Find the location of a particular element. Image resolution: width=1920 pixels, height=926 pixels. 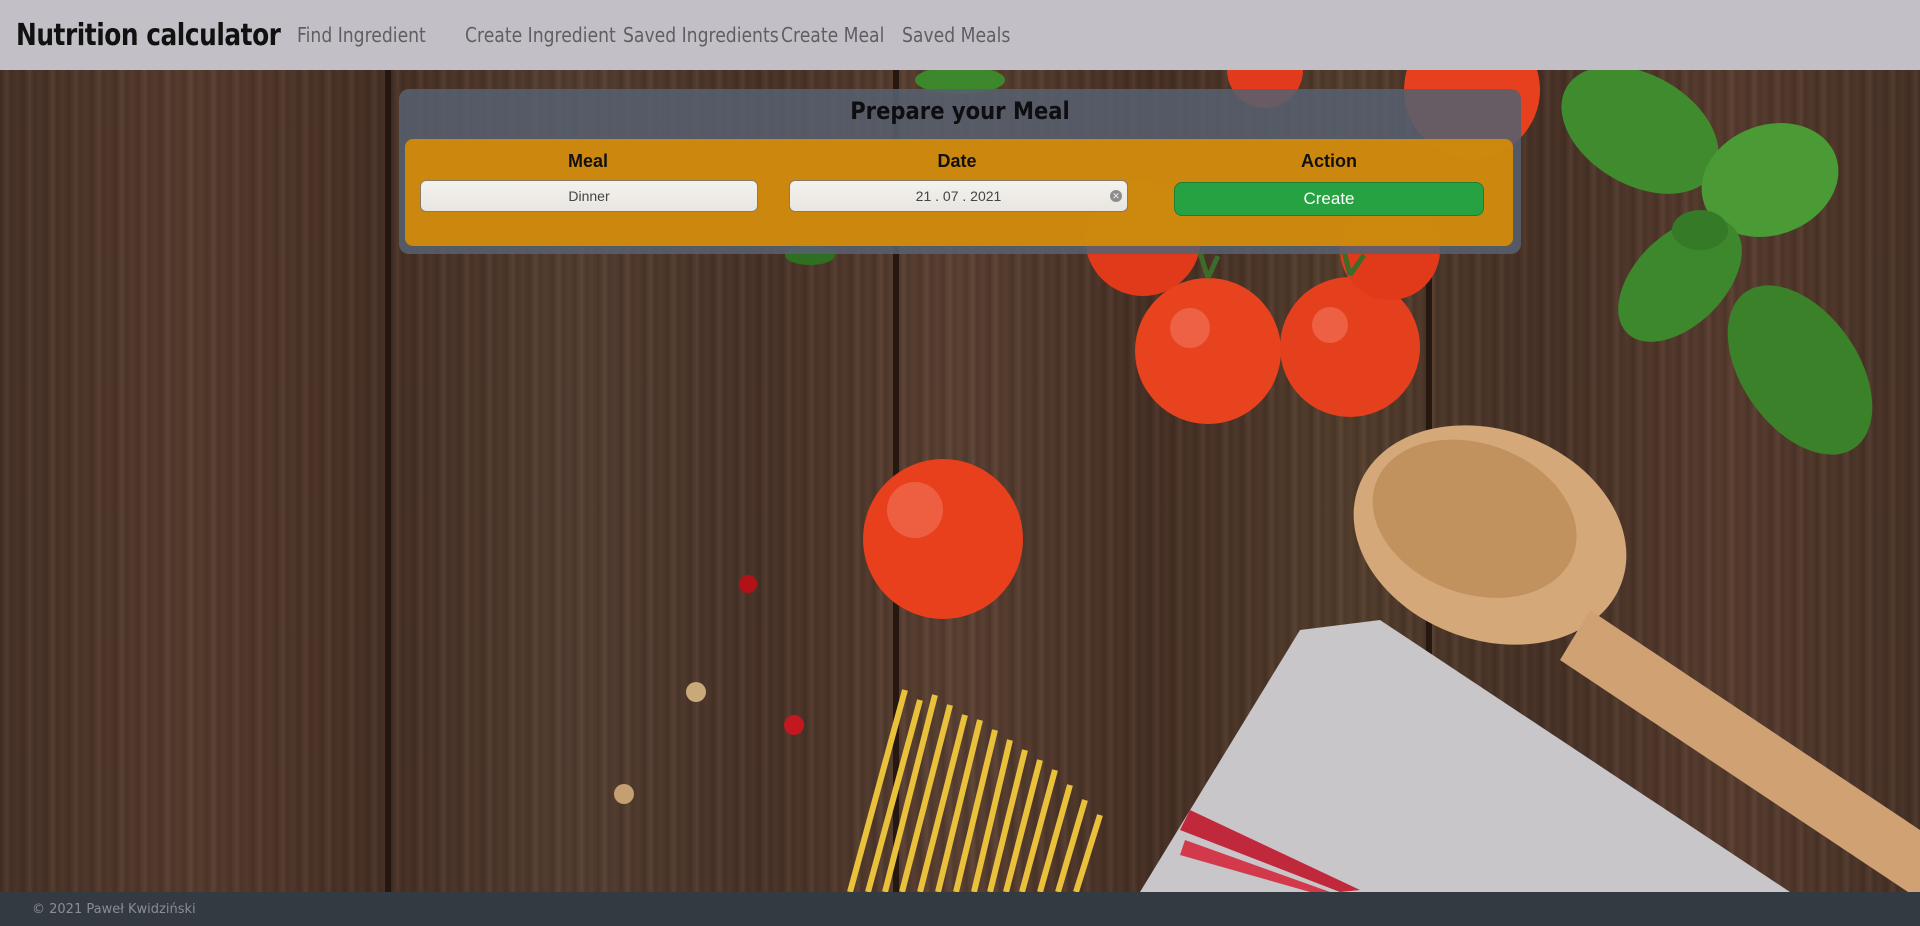

nav-create-ingredient: Create Ingredient is located at coordinates (540, 35).